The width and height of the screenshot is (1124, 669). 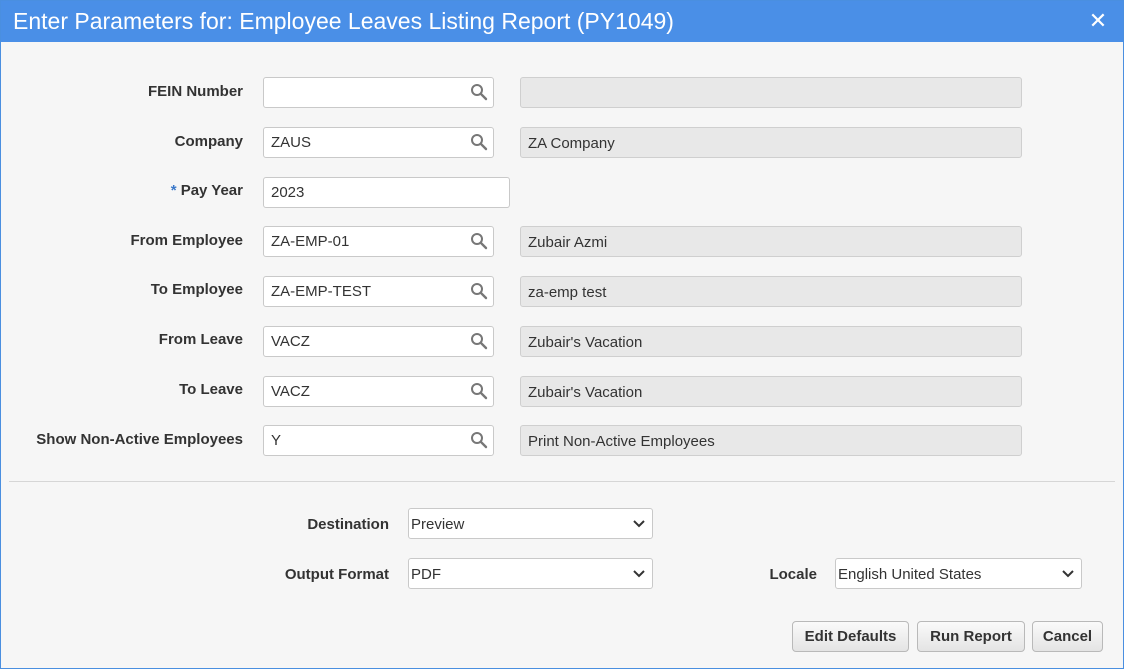 What do you see at coordinates (771, 341) in the screenshot?
I see `from-leave-description: Zubair's Vacation` at bounding box center [771, 341].